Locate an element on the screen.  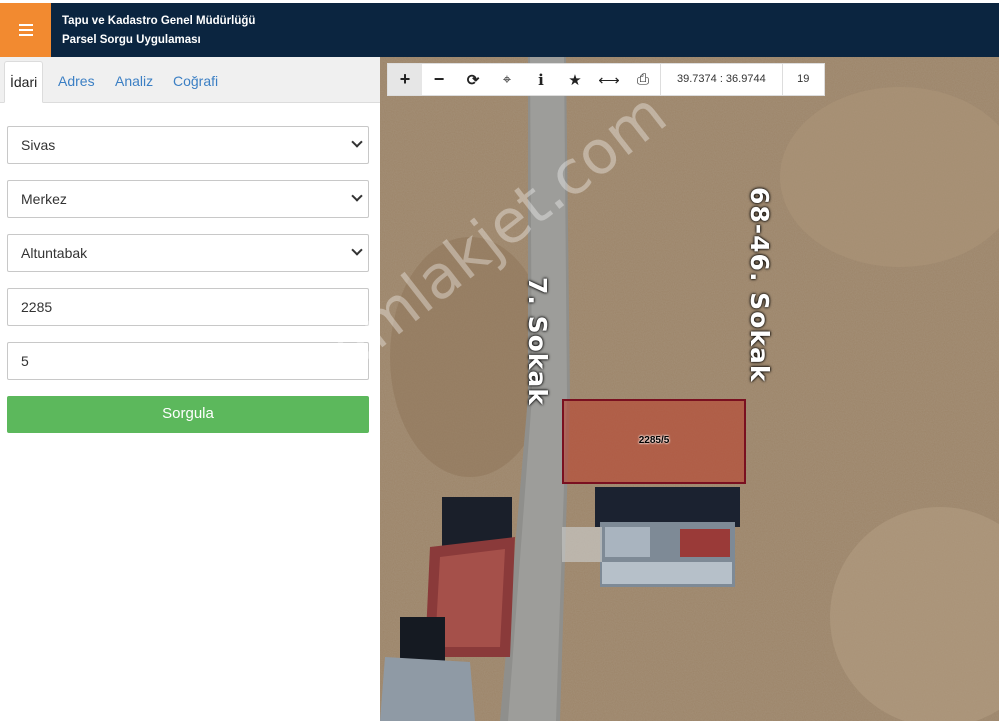
tab-analiz: Analiz is located at coordinates (134, 82).